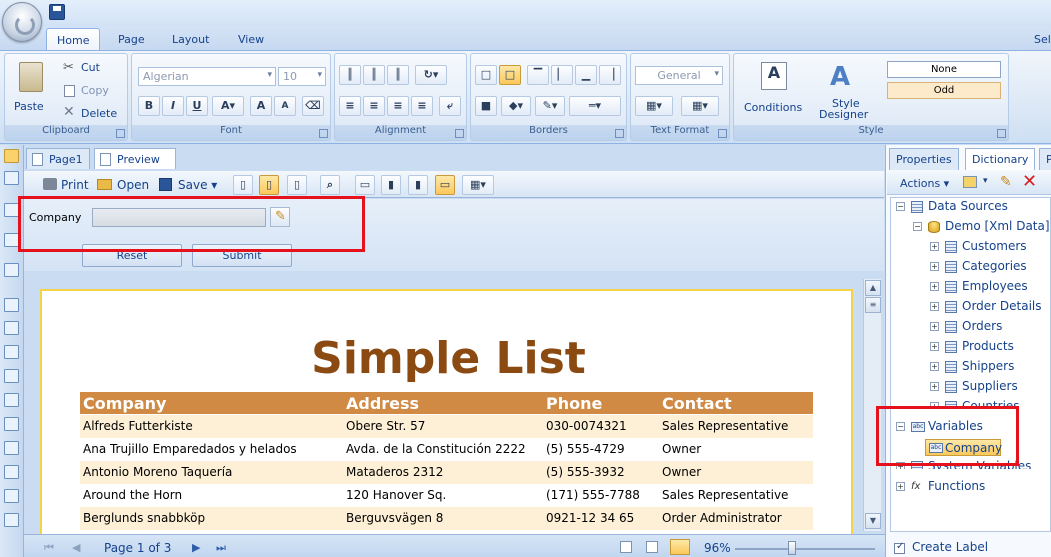 The height and width of the screenshot is (557, 1051). Describe the element at coordinates (873, 521) in the screenshot. I see `scroll-down-icon: ▼` at that location.